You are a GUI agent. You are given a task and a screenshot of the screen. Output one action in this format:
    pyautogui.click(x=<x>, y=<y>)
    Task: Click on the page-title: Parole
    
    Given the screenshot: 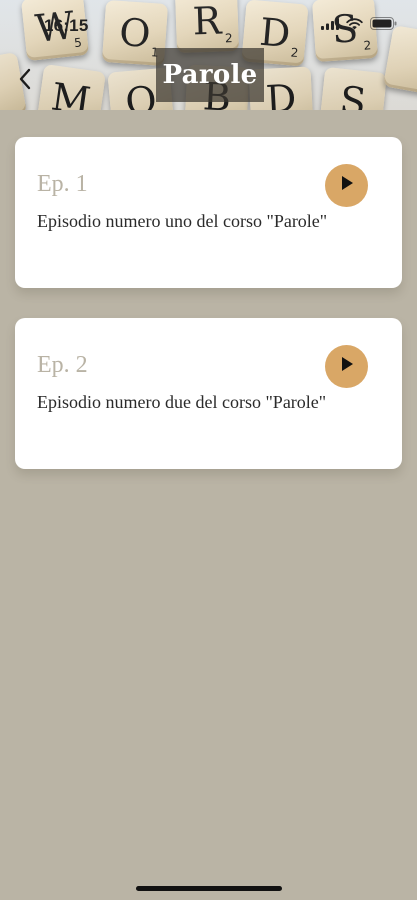 What is the action you would take?
    pyautogui.click(x=210, y=75)
    